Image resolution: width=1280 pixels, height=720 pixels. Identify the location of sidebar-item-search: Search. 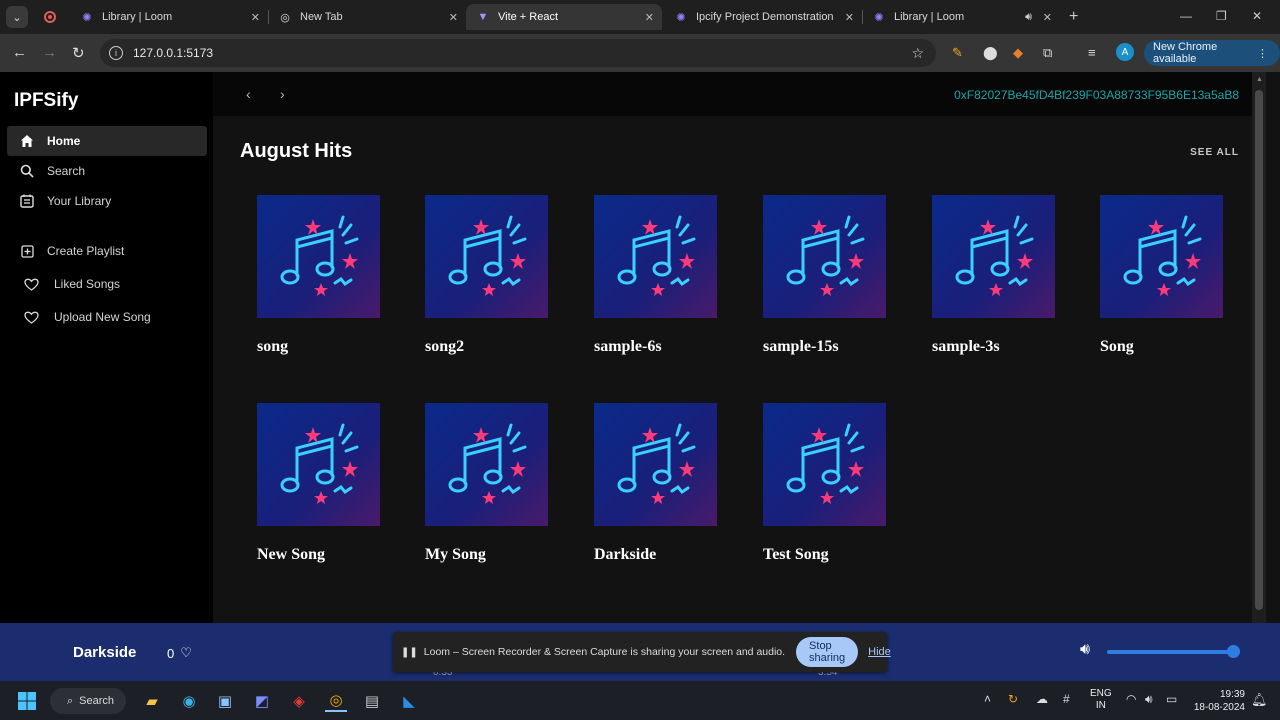
(107, 171).